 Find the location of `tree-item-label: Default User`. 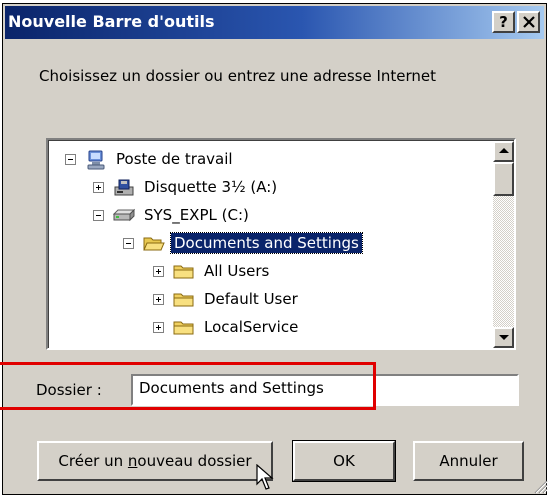

tree-item-label: Default User is located at coordinates (251, 299).